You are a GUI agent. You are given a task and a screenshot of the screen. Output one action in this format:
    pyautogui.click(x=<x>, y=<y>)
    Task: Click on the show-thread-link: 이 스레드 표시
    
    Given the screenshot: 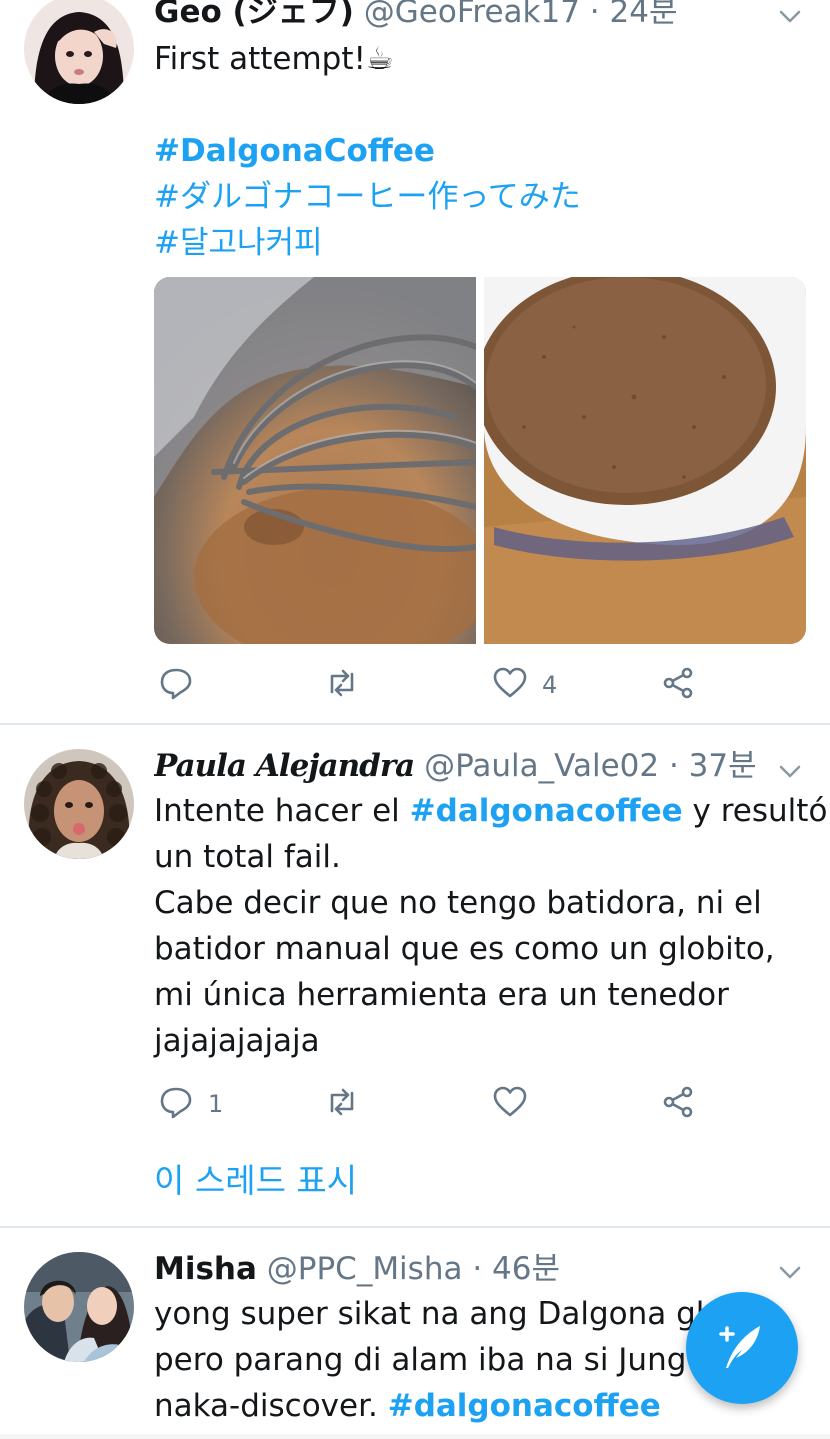 What is the action you would take?
    pyautogui.click(x=255, y=1181)
    